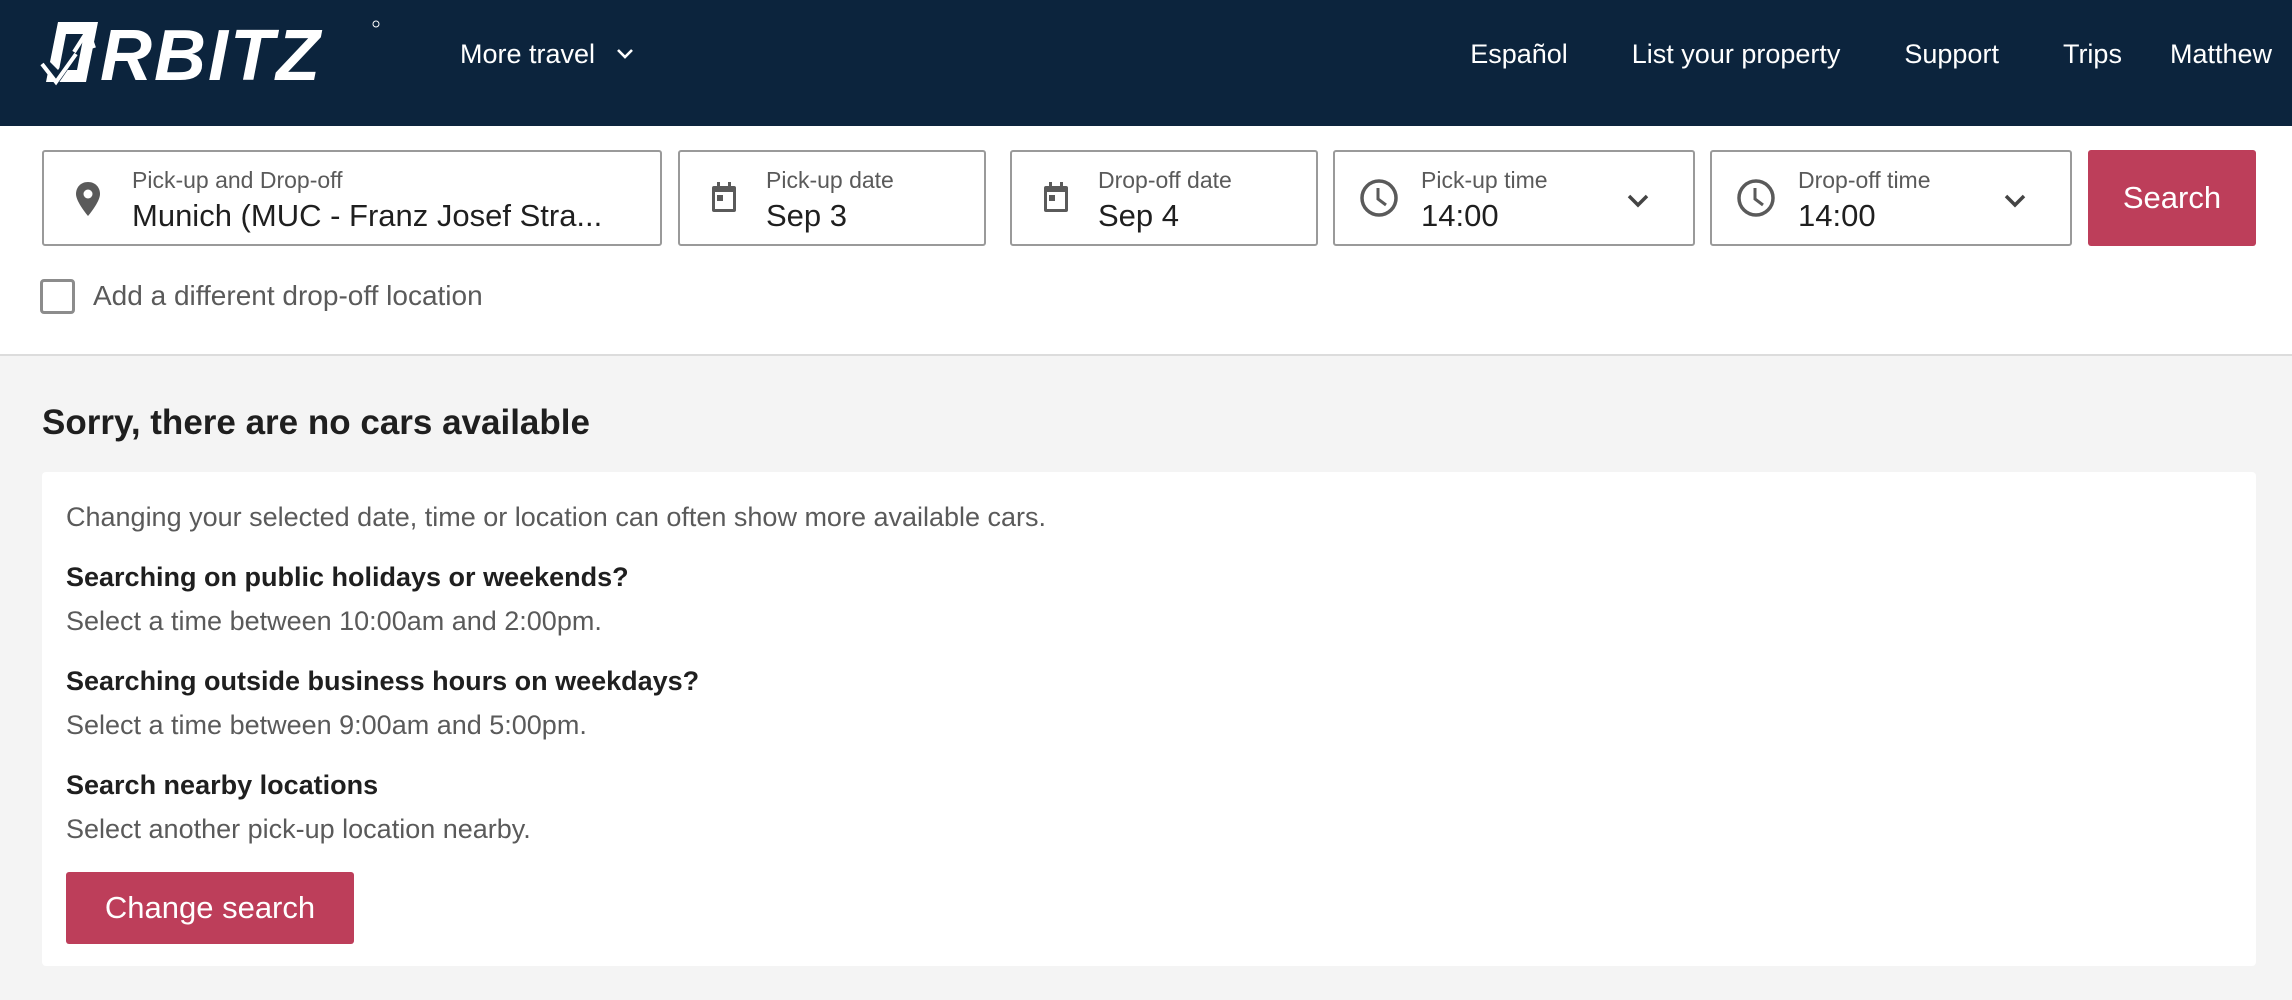 This screenshot has height=1000, width=2292. I want to click on no-results-title: Sorry, there are no cars available, so click(316, 422).